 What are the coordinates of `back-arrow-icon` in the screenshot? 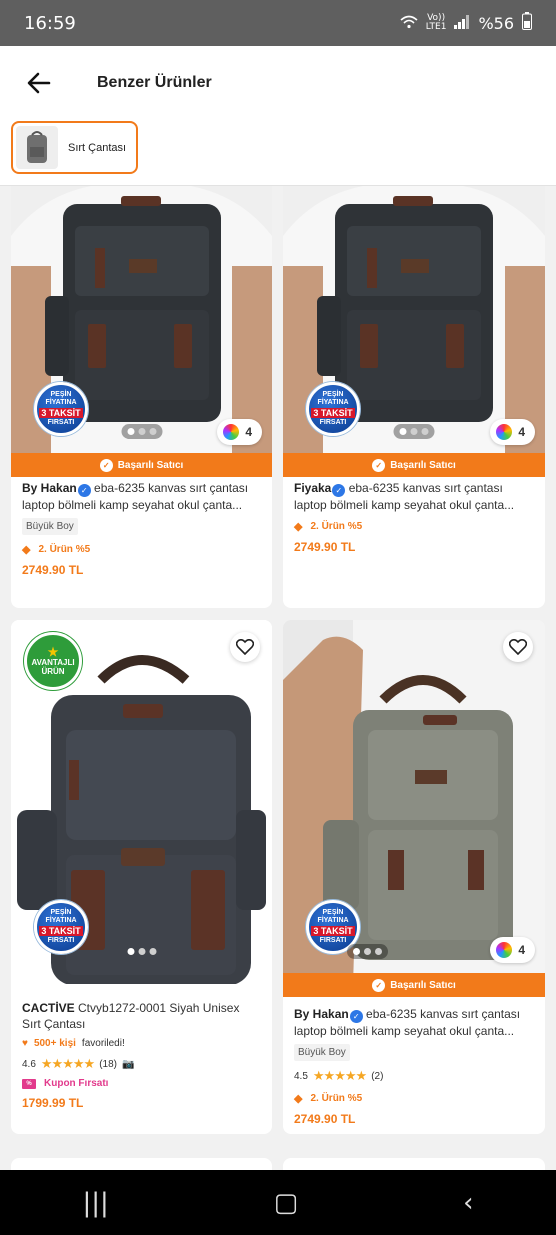 It's located at (39, 83).